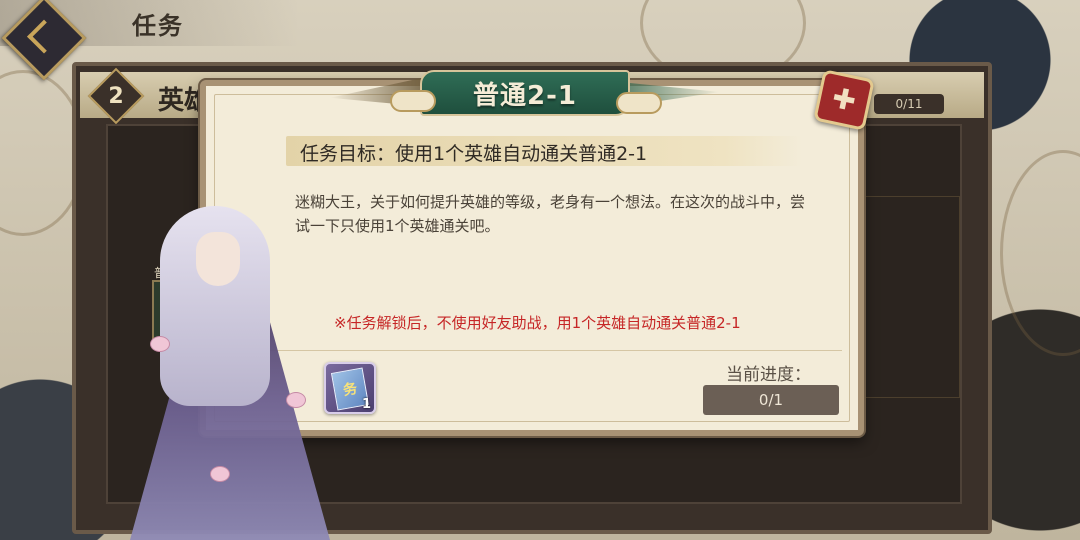 The image size is (1080, 540). Describe the element at coordinates (909, 104) in the screenshot. I see `chapter-progress: 0/11` at that location.